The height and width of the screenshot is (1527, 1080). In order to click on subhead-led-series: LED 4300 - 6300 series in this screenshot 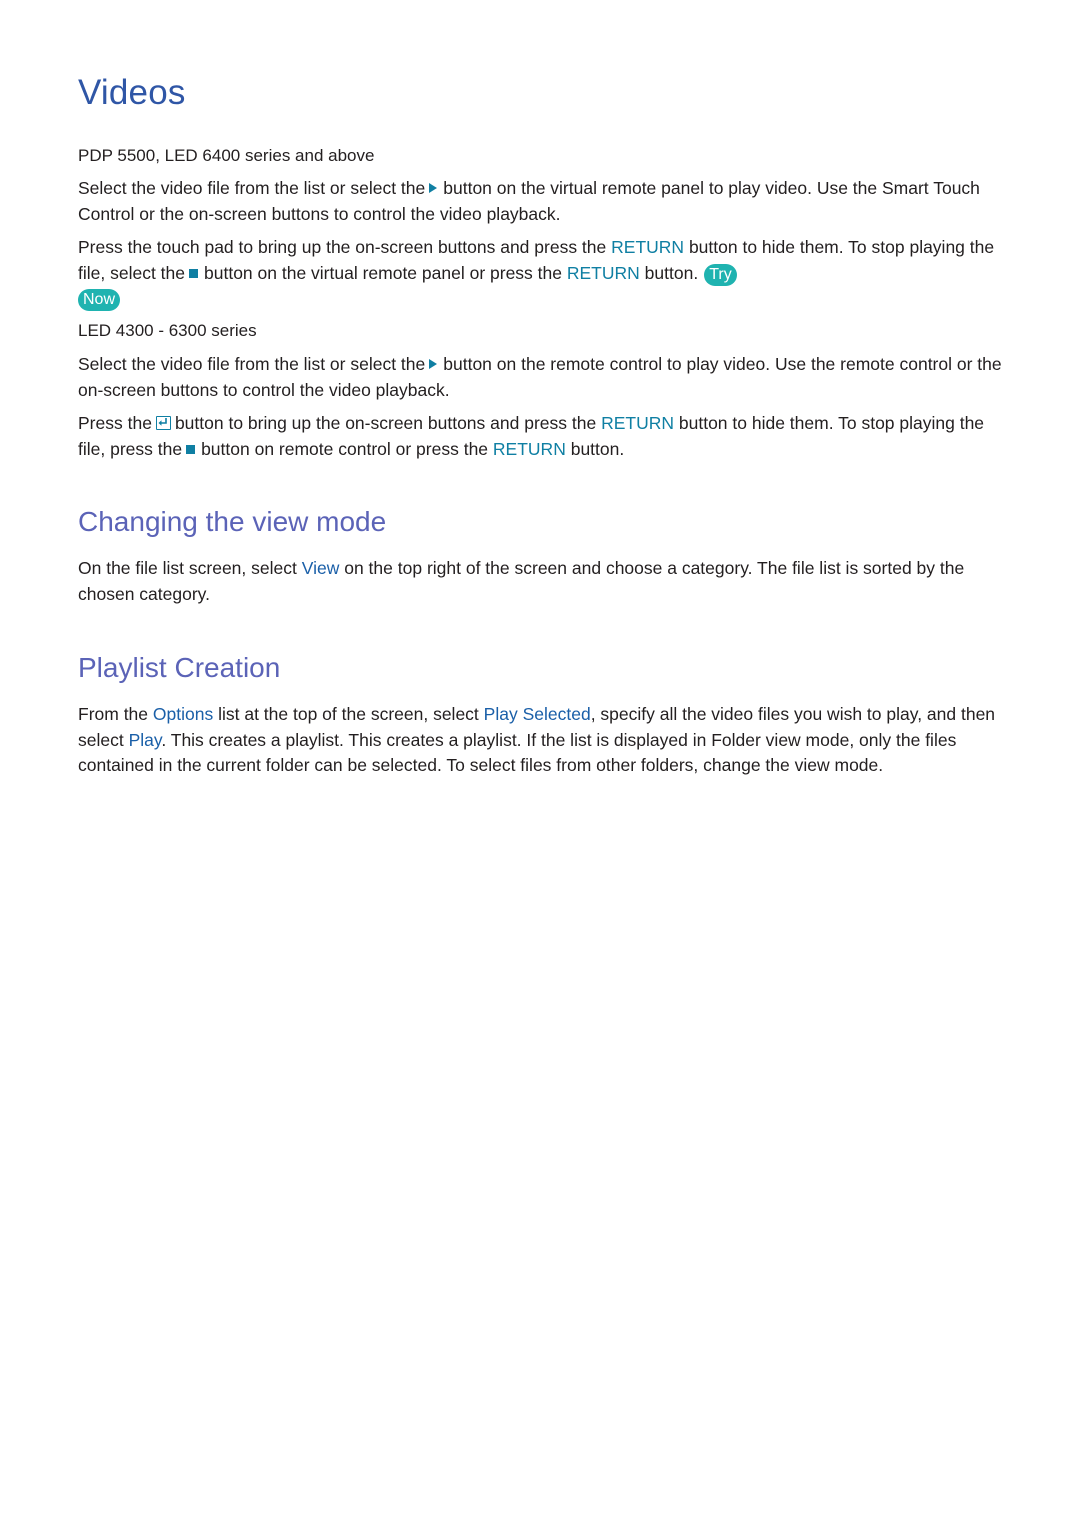, I will do `click(167, 330)`.